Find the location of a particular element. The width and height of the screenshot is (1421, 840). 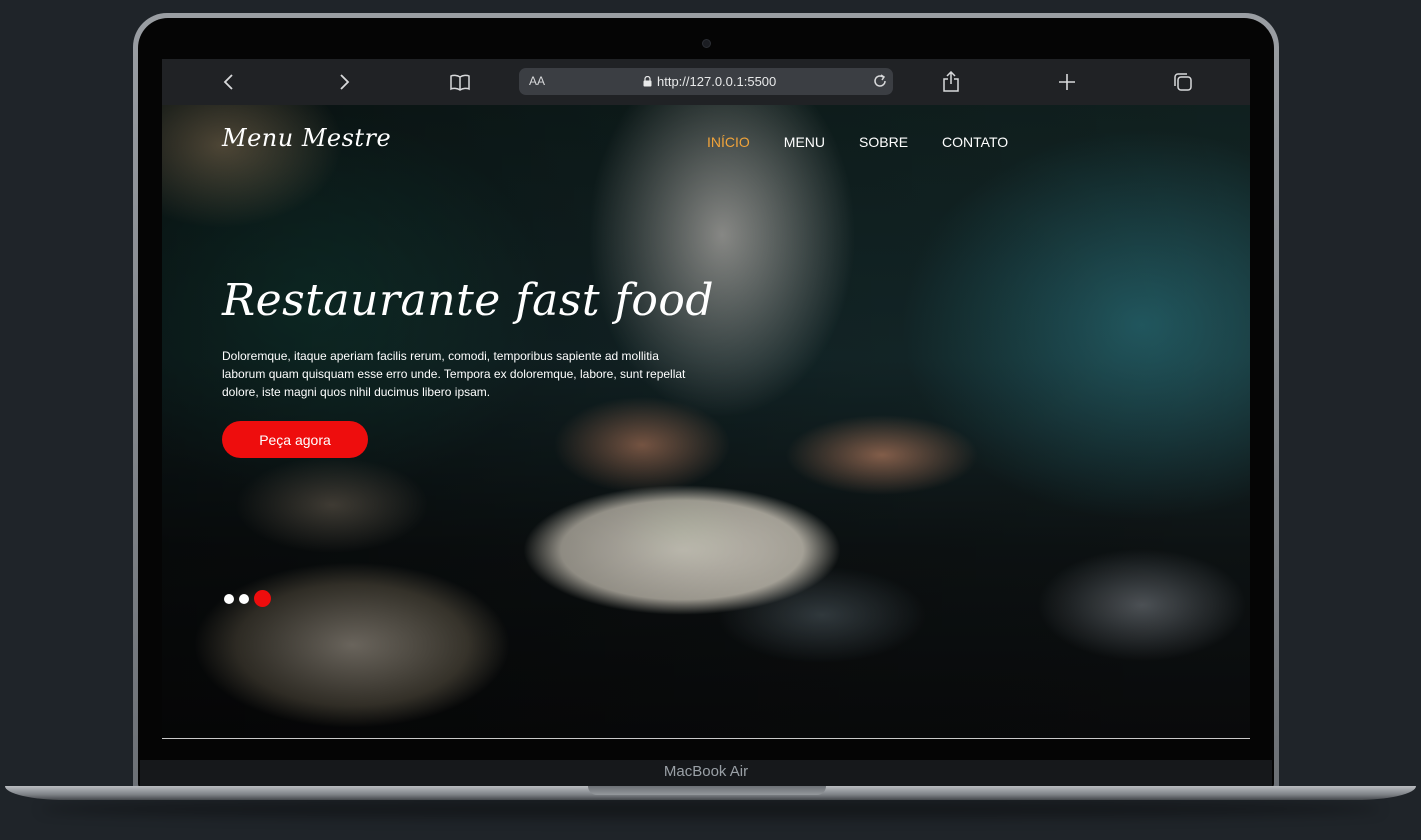

browser-toolbar: AA http://127.0.0.1:5500 is located at coordinates (706, 82).